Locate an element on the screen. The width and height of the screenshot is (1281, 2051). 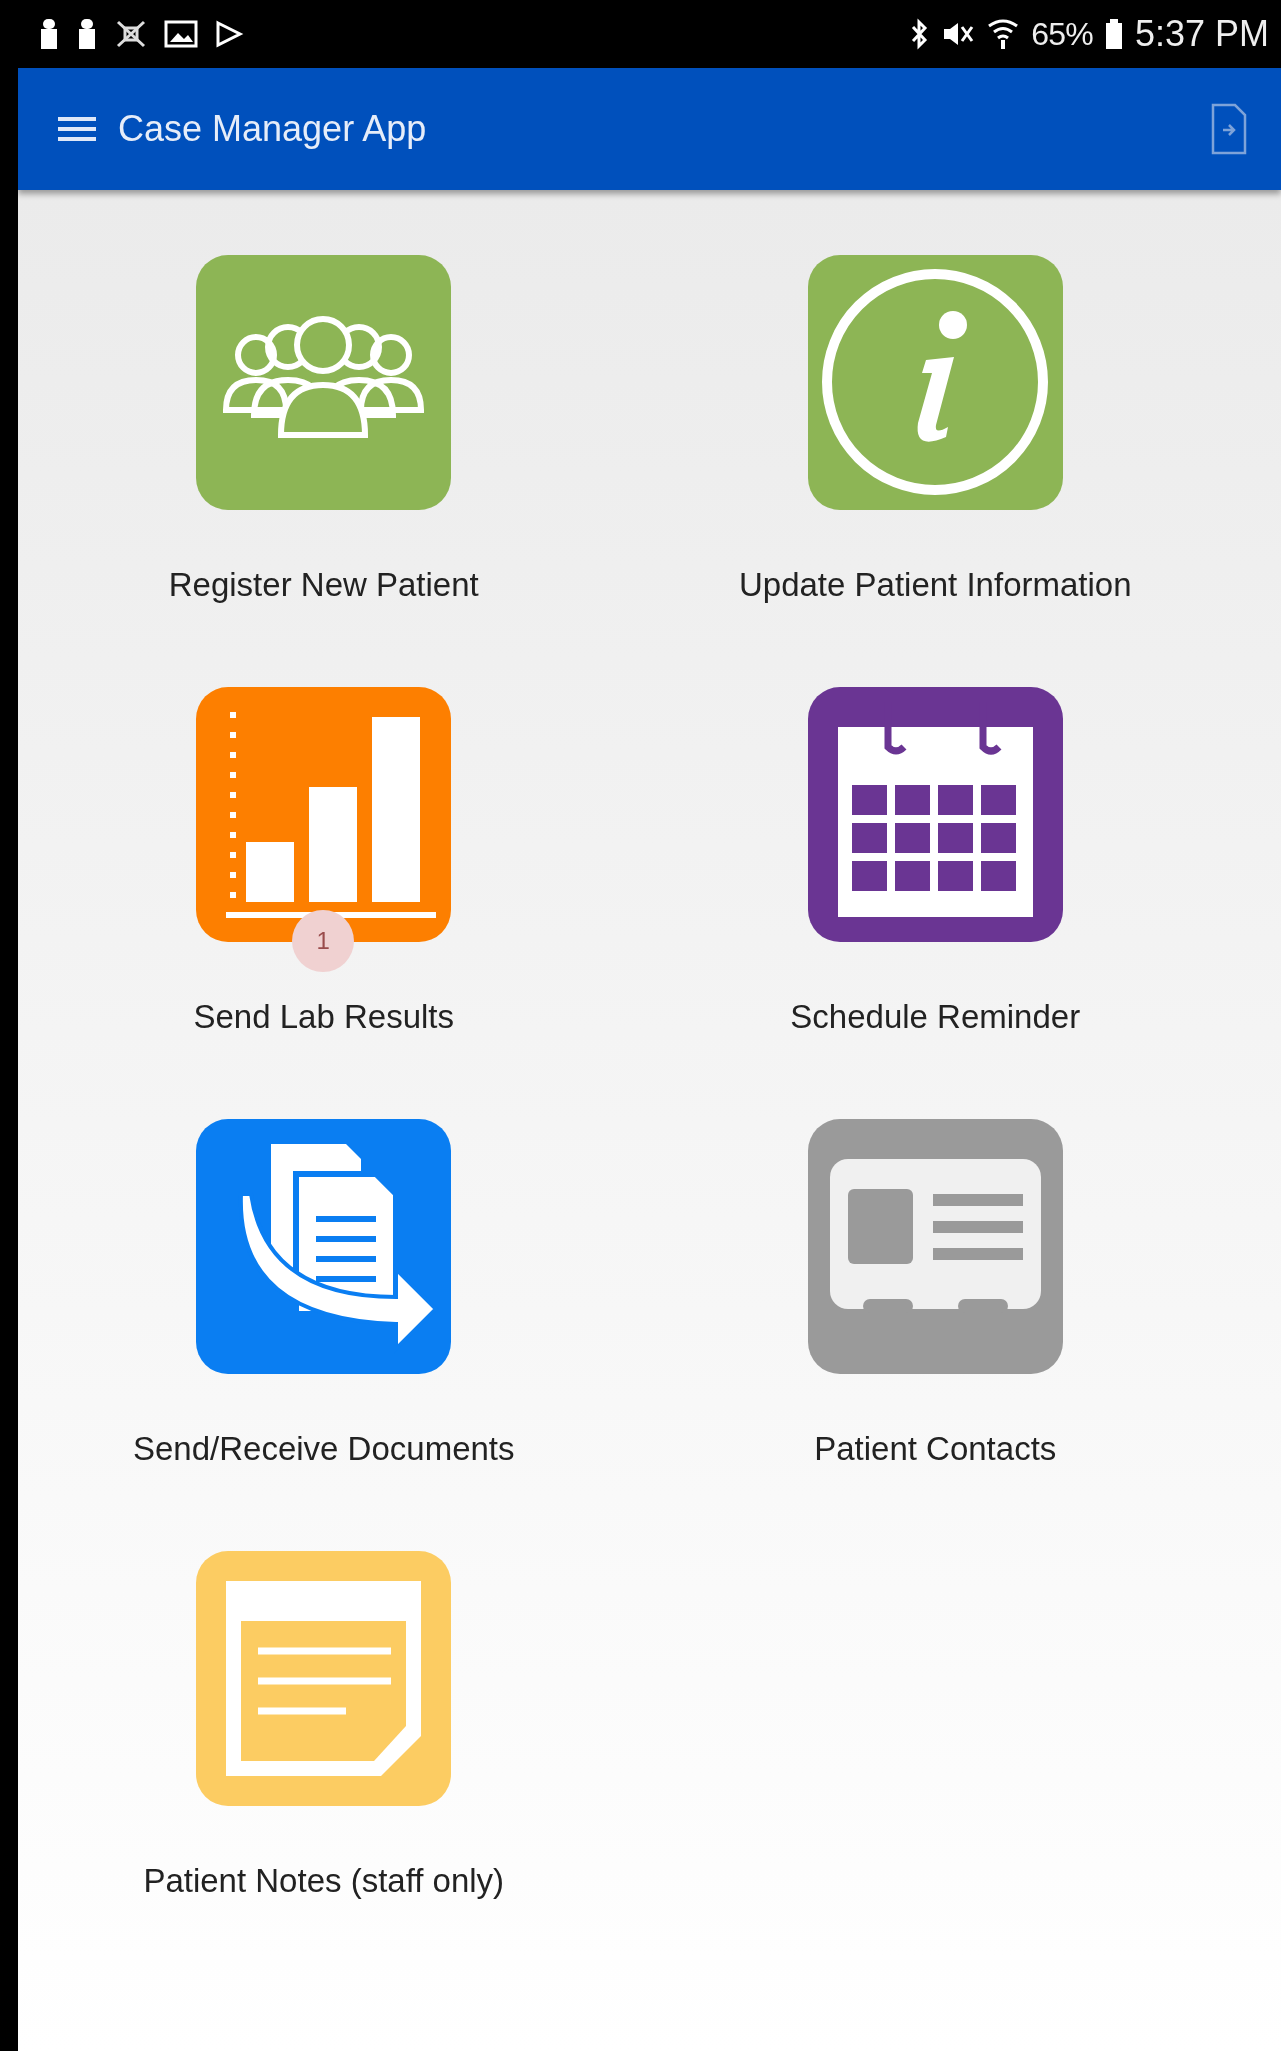
tile-label: Patient Contacts is located at coordinates (935, 1449).